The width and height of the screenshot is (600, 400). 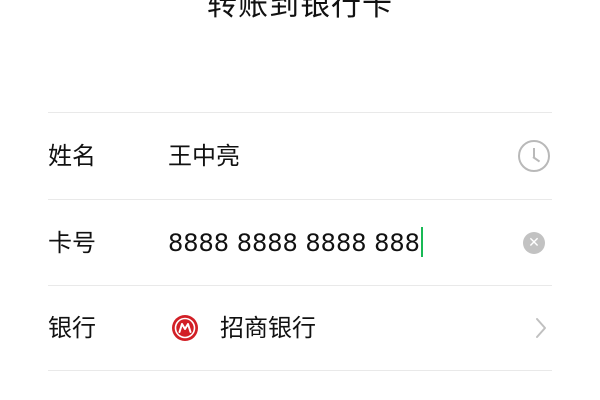 I want to click on chevron-right-icon, so click(x=541, y=328).